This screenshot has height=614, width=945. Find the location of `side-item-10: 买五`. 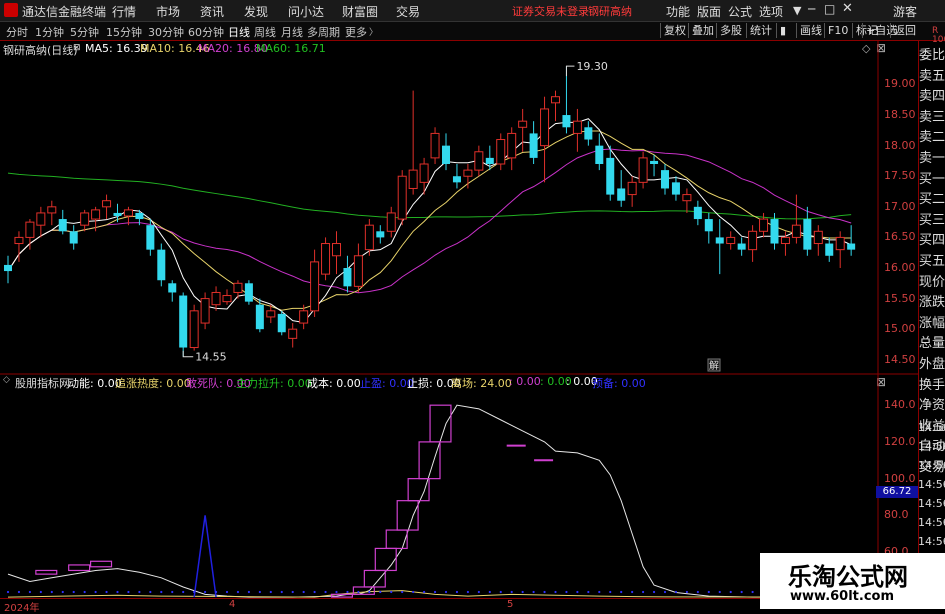

side-item-10: 买五 is located at coordinates (932, 261).